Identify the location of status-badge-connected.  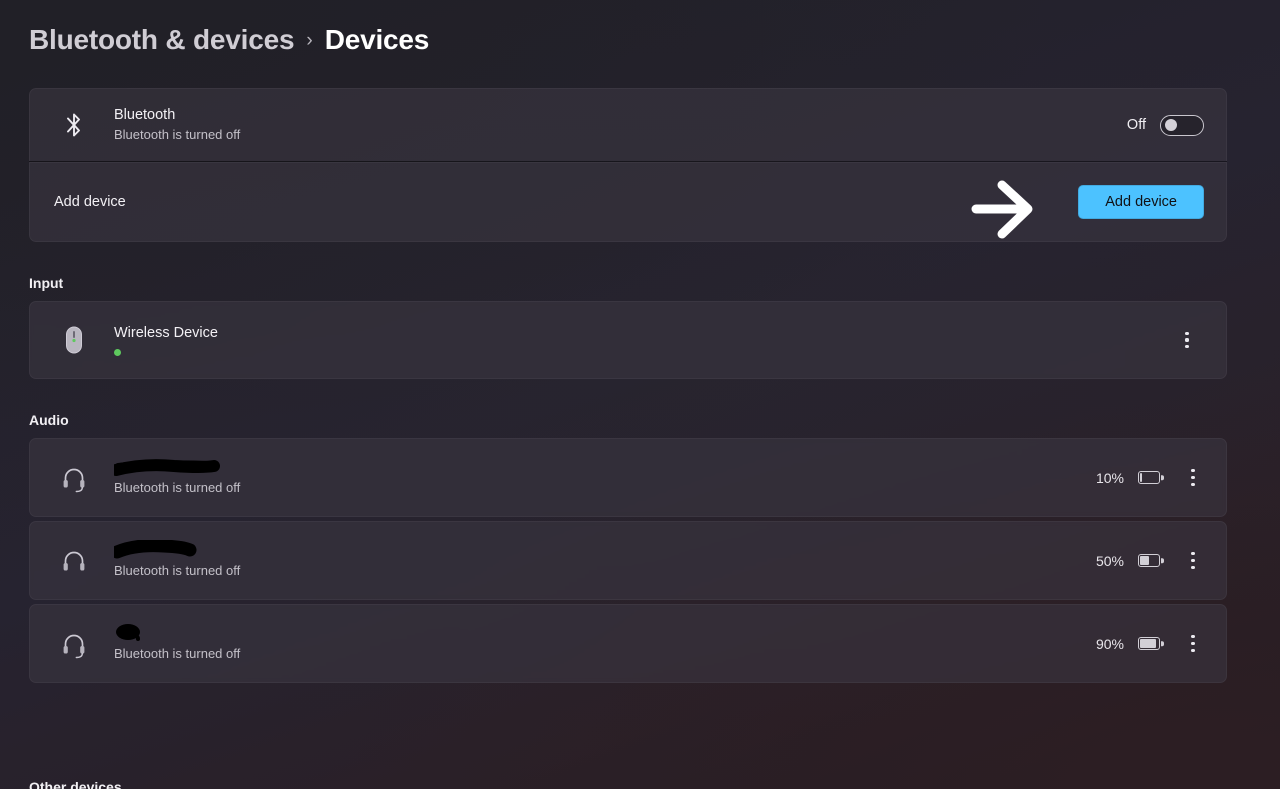
(117, 352).